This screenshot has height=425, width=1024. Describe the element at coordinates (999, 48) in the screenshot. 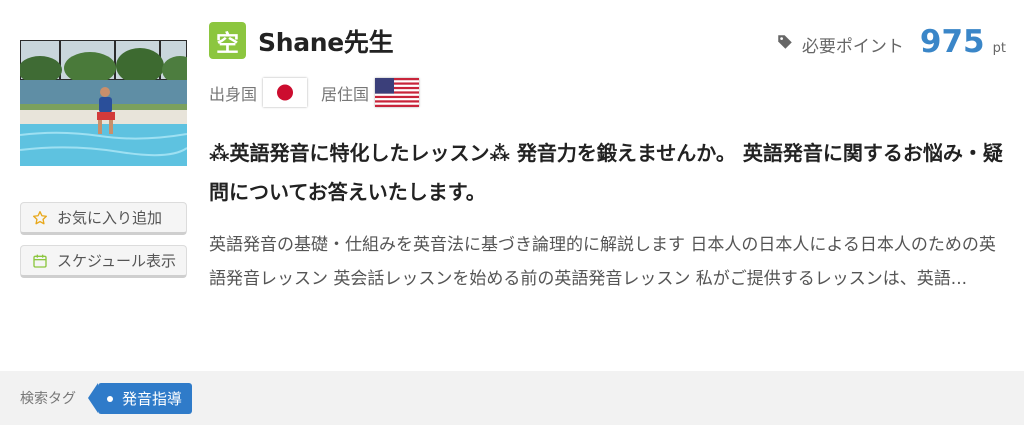

I see `points-unit: pt` at that location.